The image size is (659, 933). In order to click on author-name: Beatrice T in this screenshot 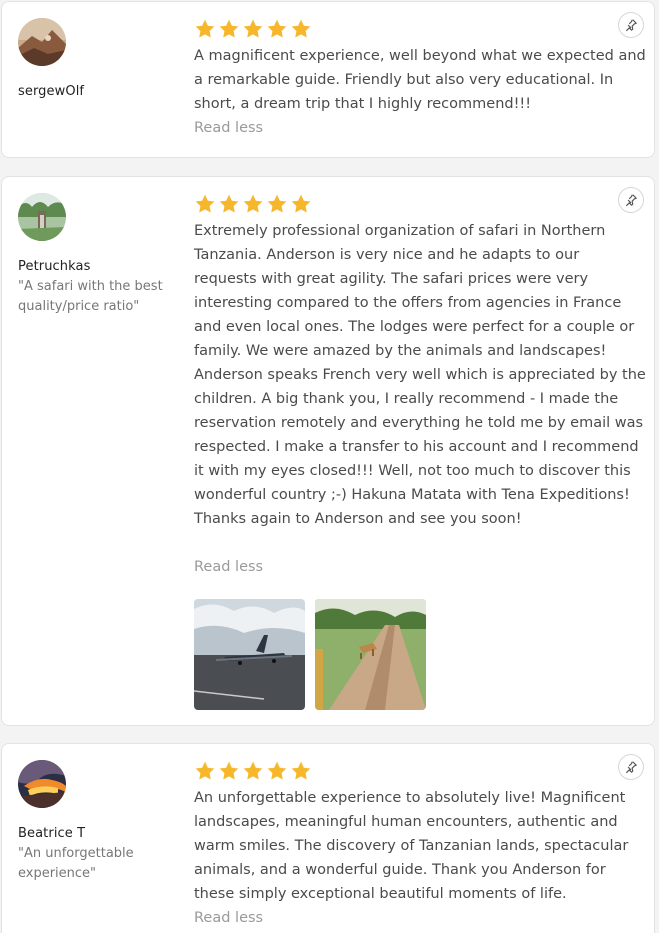, I will do `click(52, 833)`.